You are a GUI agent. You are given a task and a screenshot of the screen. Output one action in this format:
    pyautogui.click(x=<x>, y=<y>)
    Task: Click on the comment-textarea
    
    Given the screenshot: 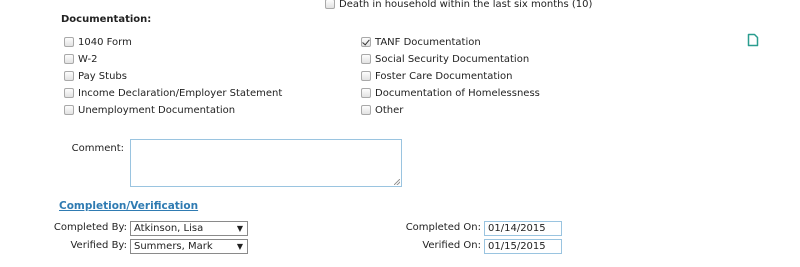 What is the action you would take?
    pyautogui.click(x=266, y=163)
    